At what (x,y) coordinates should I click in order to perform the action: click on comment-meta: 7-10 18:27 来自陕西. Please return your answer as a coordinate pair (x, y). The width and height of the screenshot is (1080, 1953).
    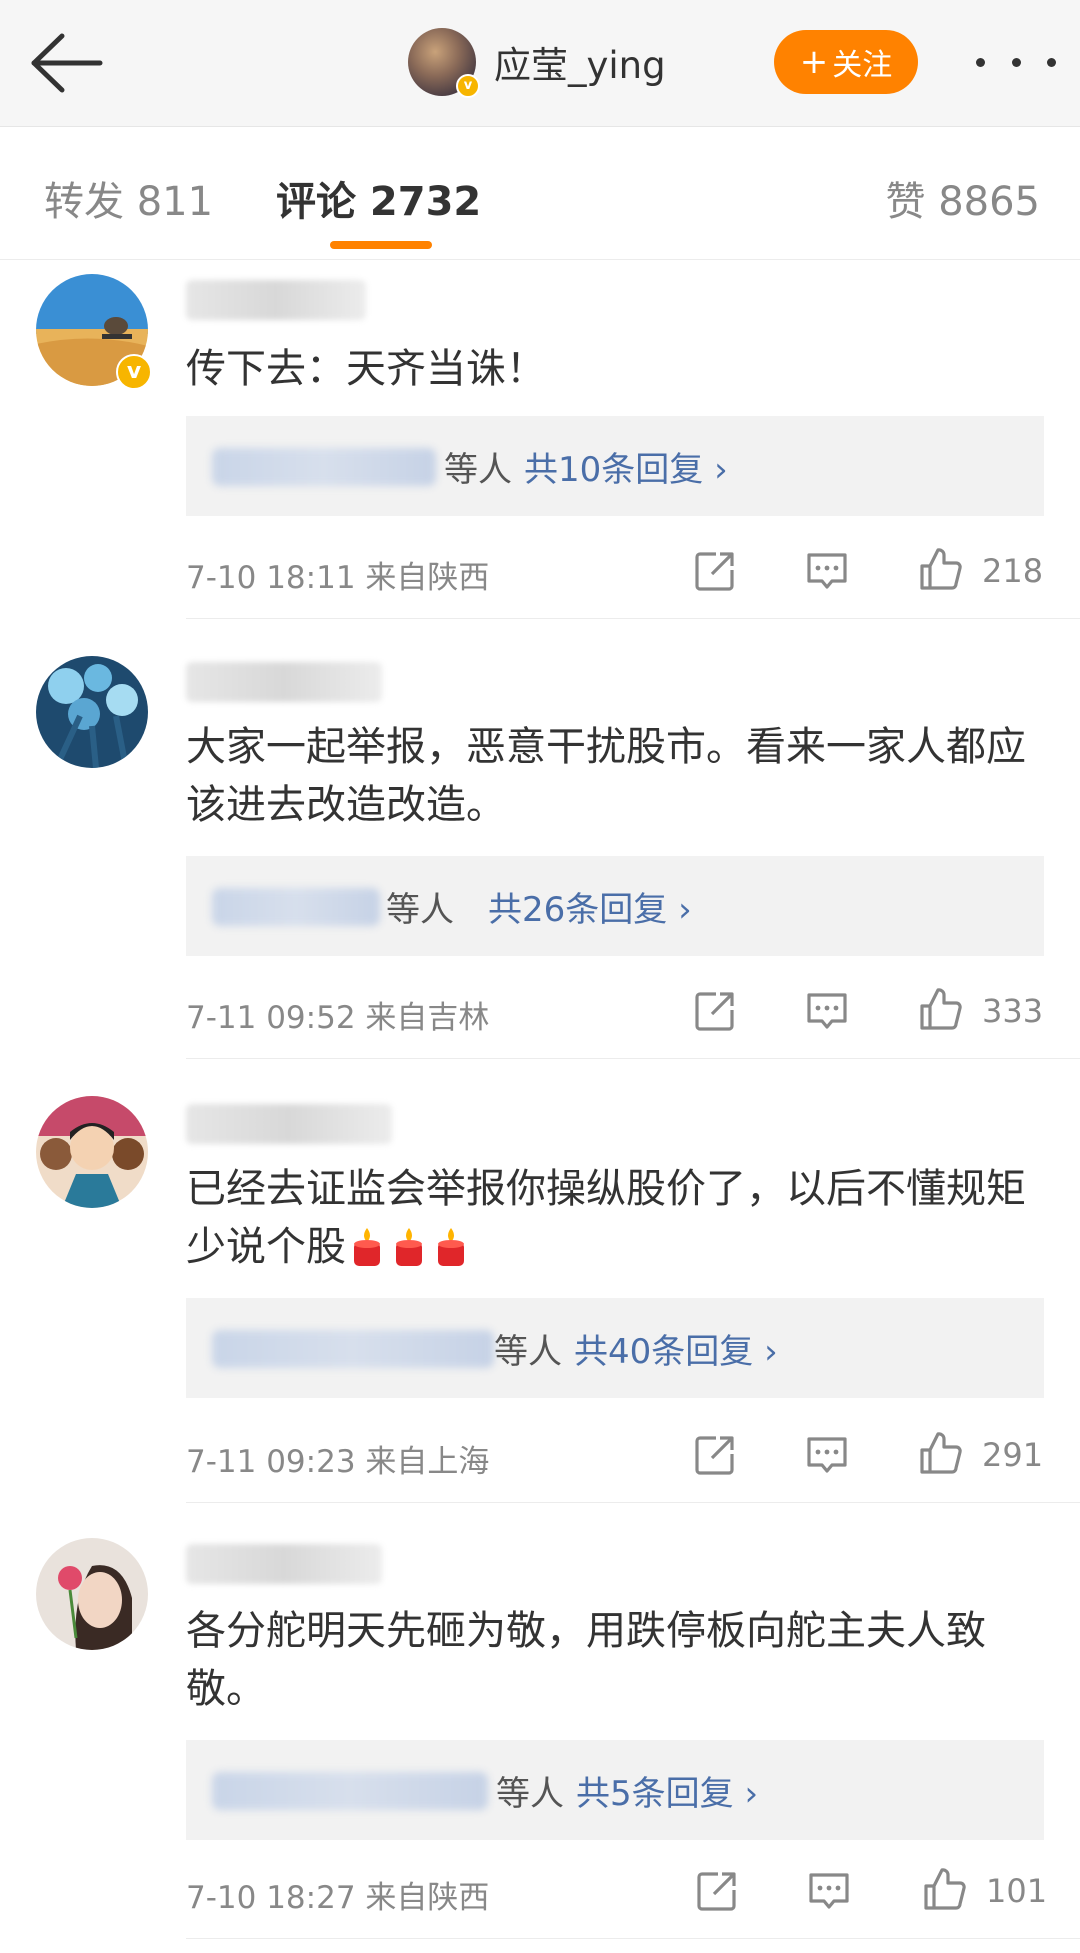
    Looking at the image, I should click on (337, 1894).